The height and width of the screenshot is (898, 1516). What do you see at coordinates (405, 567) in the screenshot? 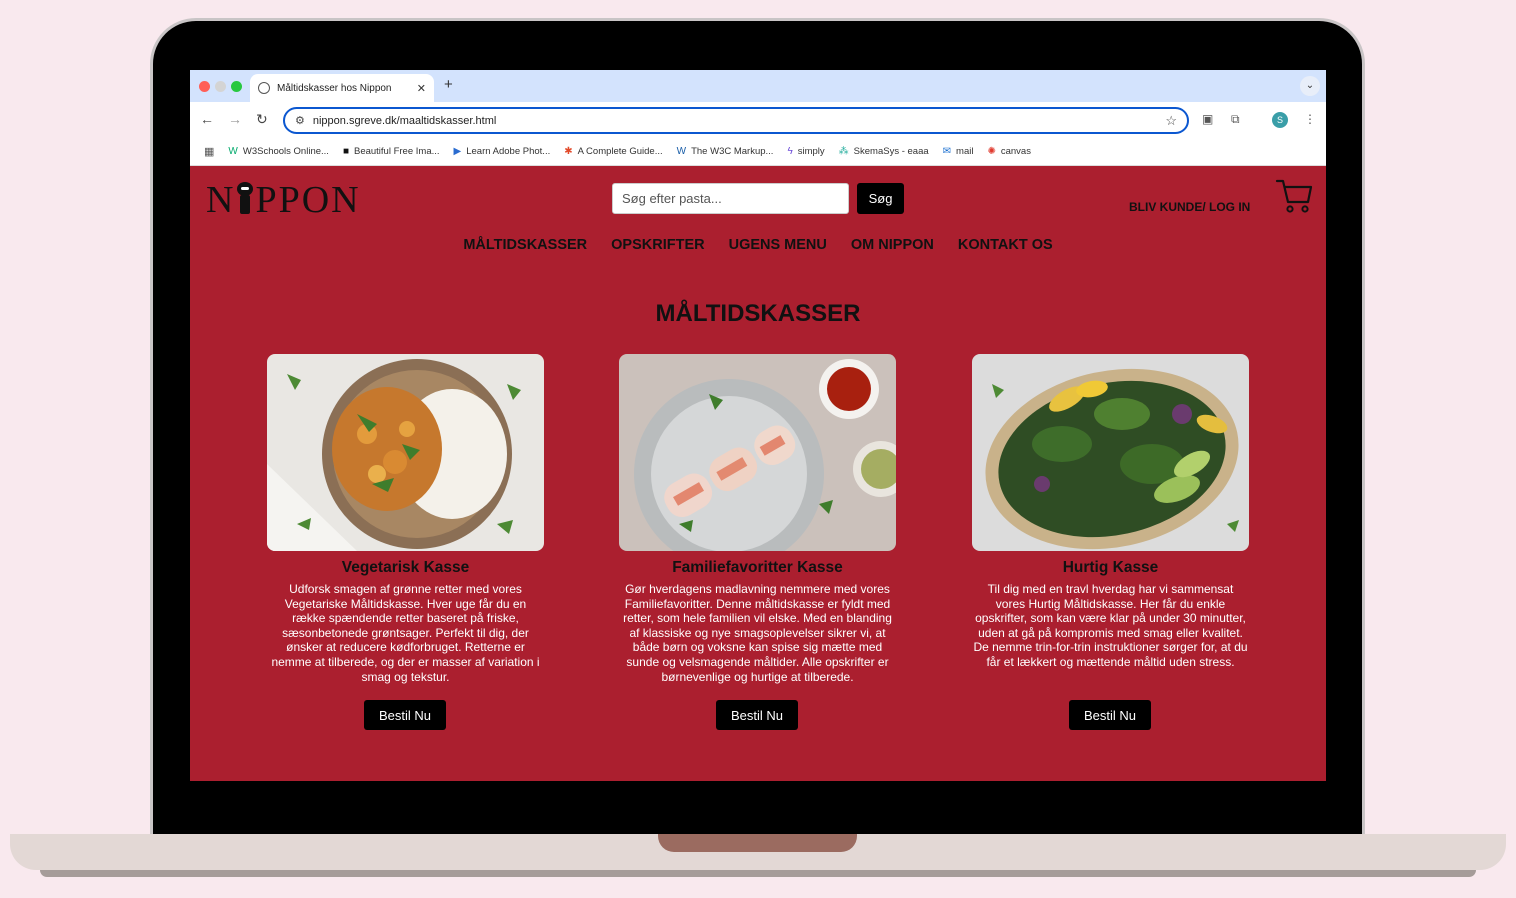
I see `card-title: Vegetarisk Kasse` at bounding box center [405, 567].